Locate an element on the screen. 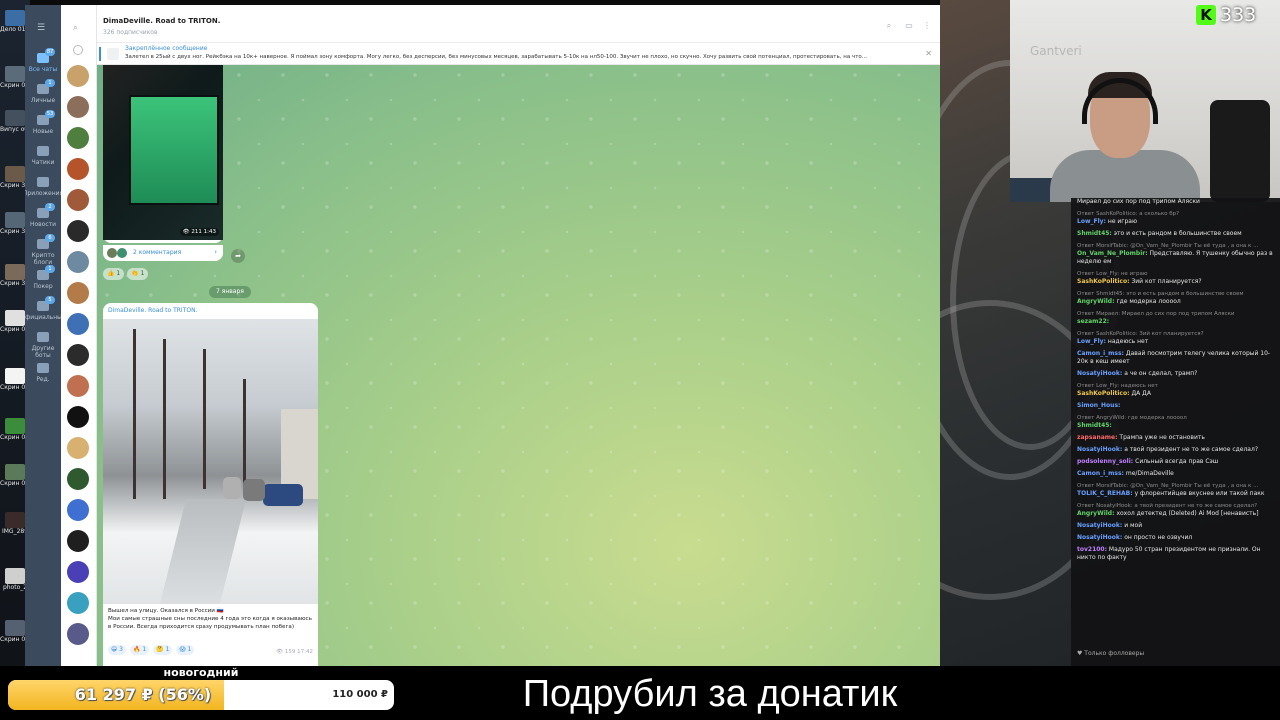 The height and width of the screenshot is (720, 1280). chat-username: sezam22: is located at coordinates (1093, 321).